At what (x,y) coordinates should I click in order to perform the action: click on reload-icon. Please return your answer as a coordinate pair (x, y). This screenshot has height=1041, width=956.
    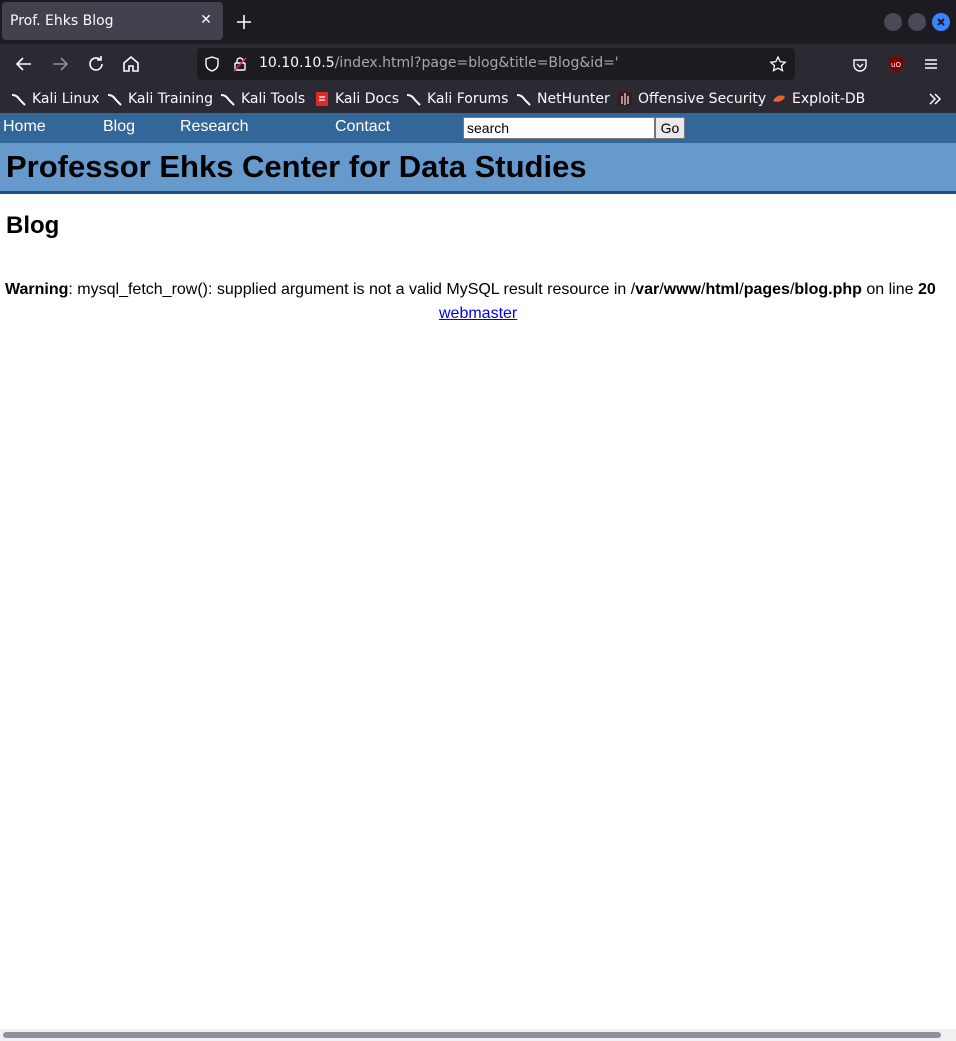
    Looking at the image, I should click on (96, 64).